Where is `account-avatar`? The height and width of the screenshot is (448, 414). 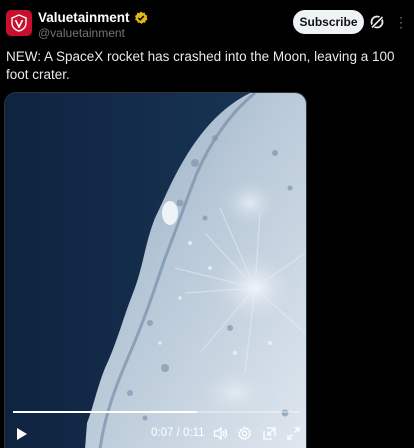
account-avatar is located at coordinates (19, 23).